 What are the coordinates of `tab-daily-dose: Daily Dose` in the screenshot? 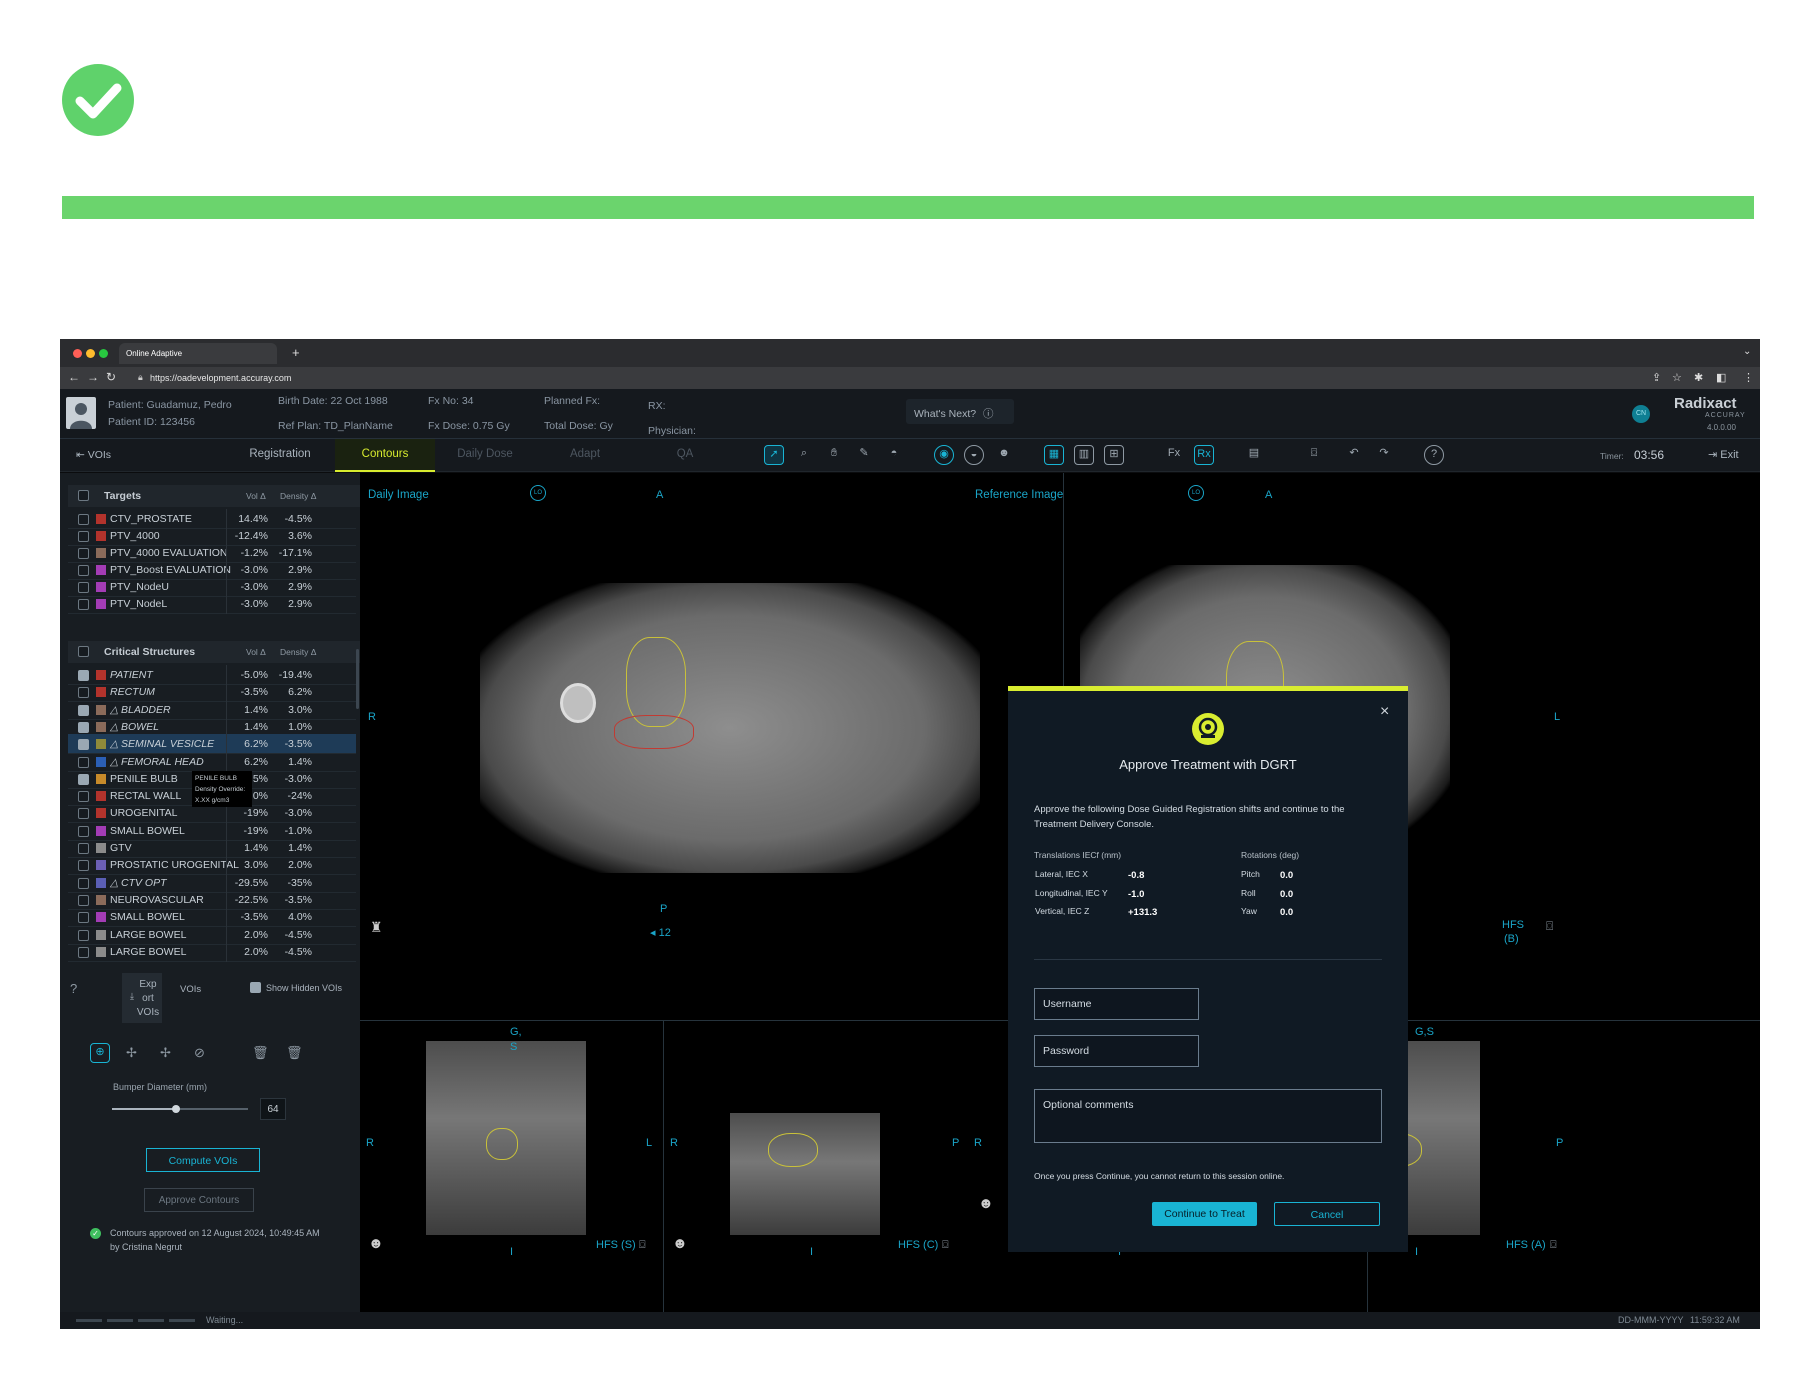 It's located at (485, 455).